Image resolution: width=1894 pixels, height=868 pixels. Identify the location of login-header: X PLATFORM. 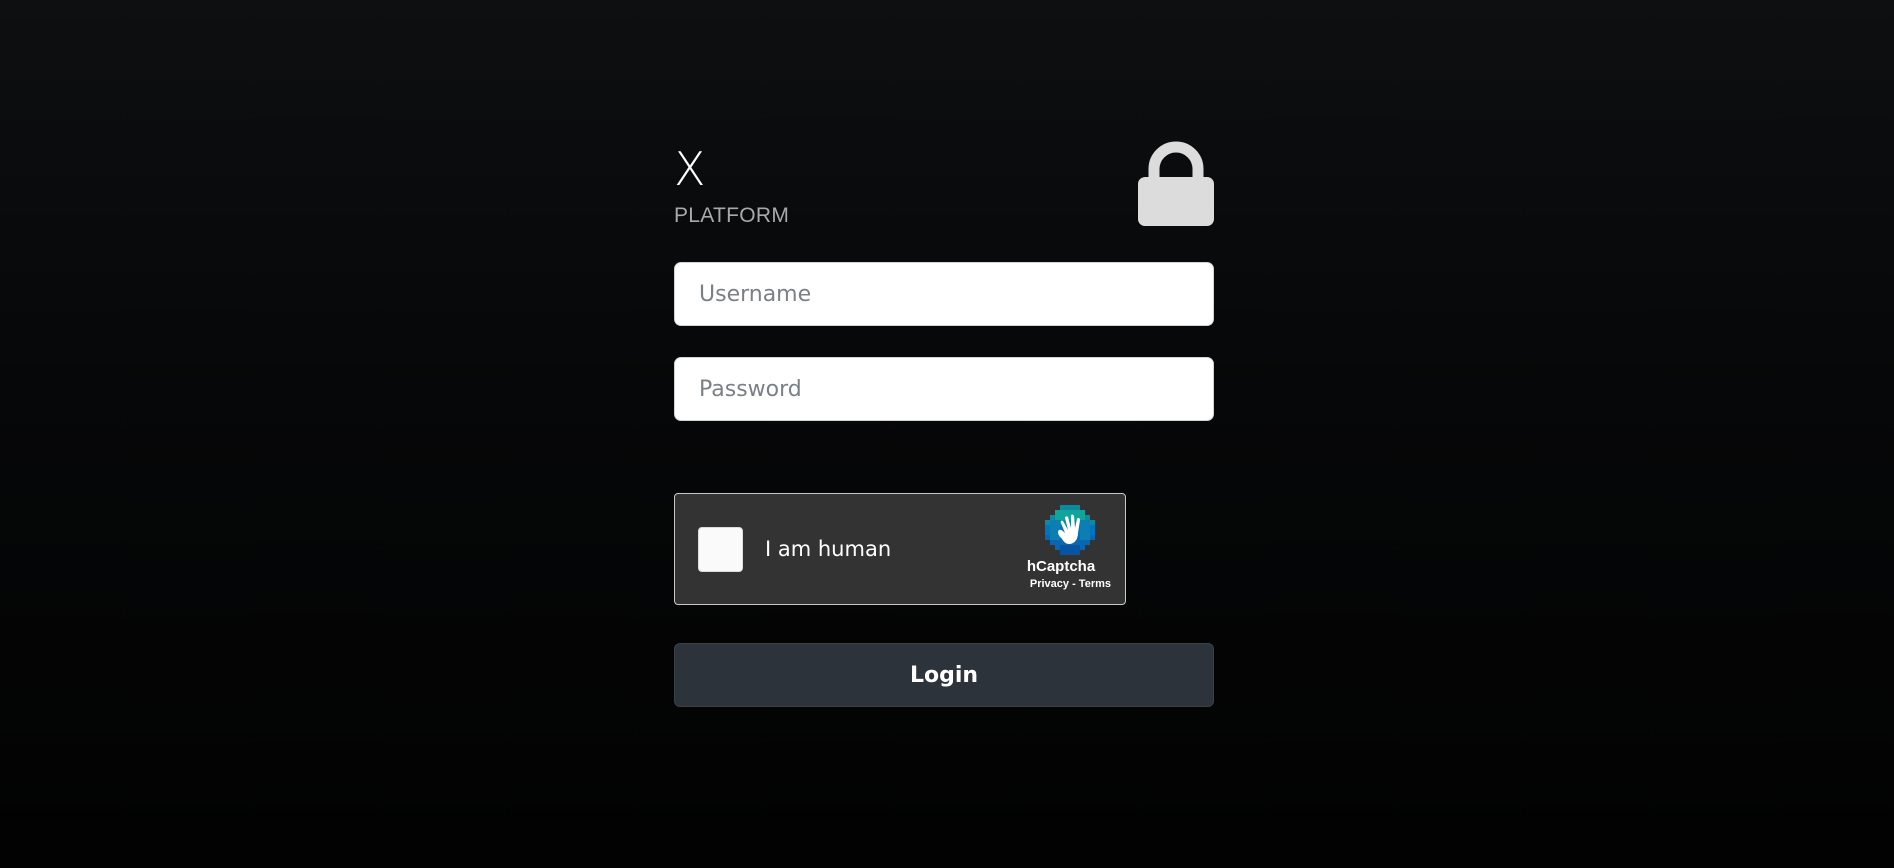
(944, 200).